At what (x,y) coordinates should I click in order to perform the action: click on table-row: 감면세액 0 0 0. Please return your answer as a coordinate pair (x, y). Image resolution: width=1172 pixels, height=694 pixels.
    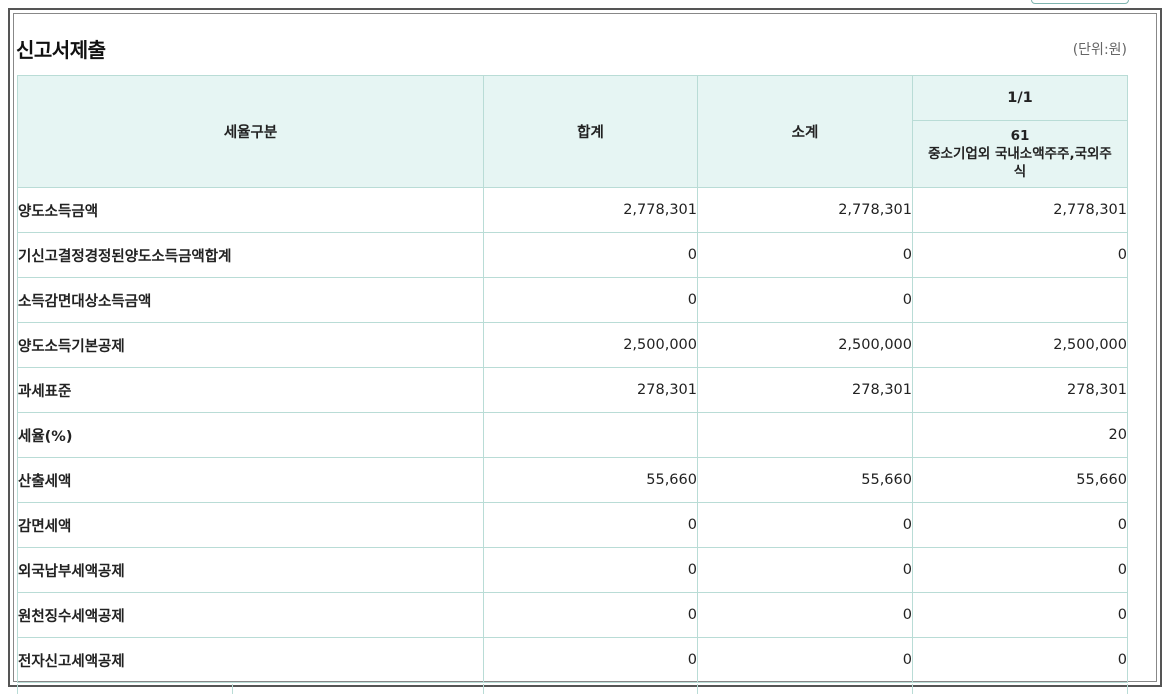
    Looking at the image, I should click on (572, 525).